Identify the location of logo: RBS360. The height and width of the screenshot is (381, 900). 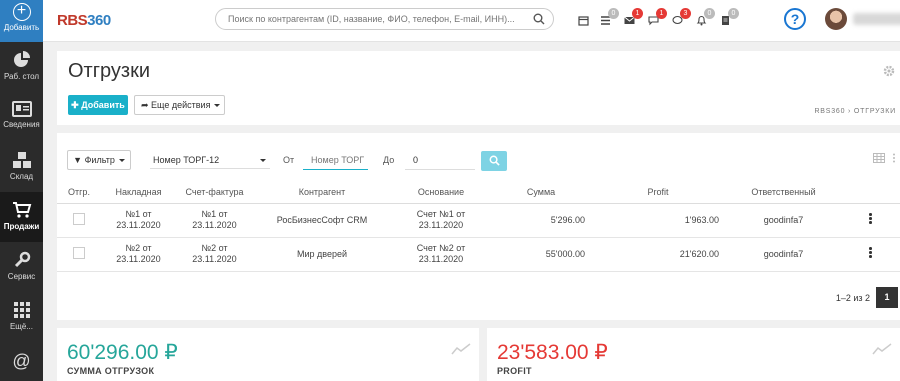
(84, 20).